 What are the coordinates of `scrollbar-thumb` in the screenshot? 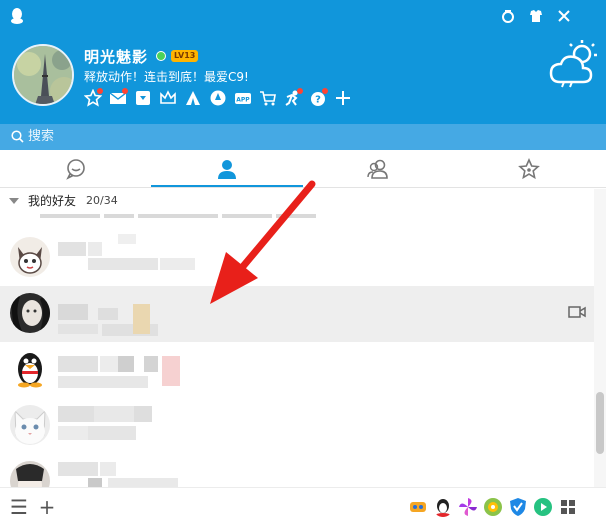 It's located at (600, 423).